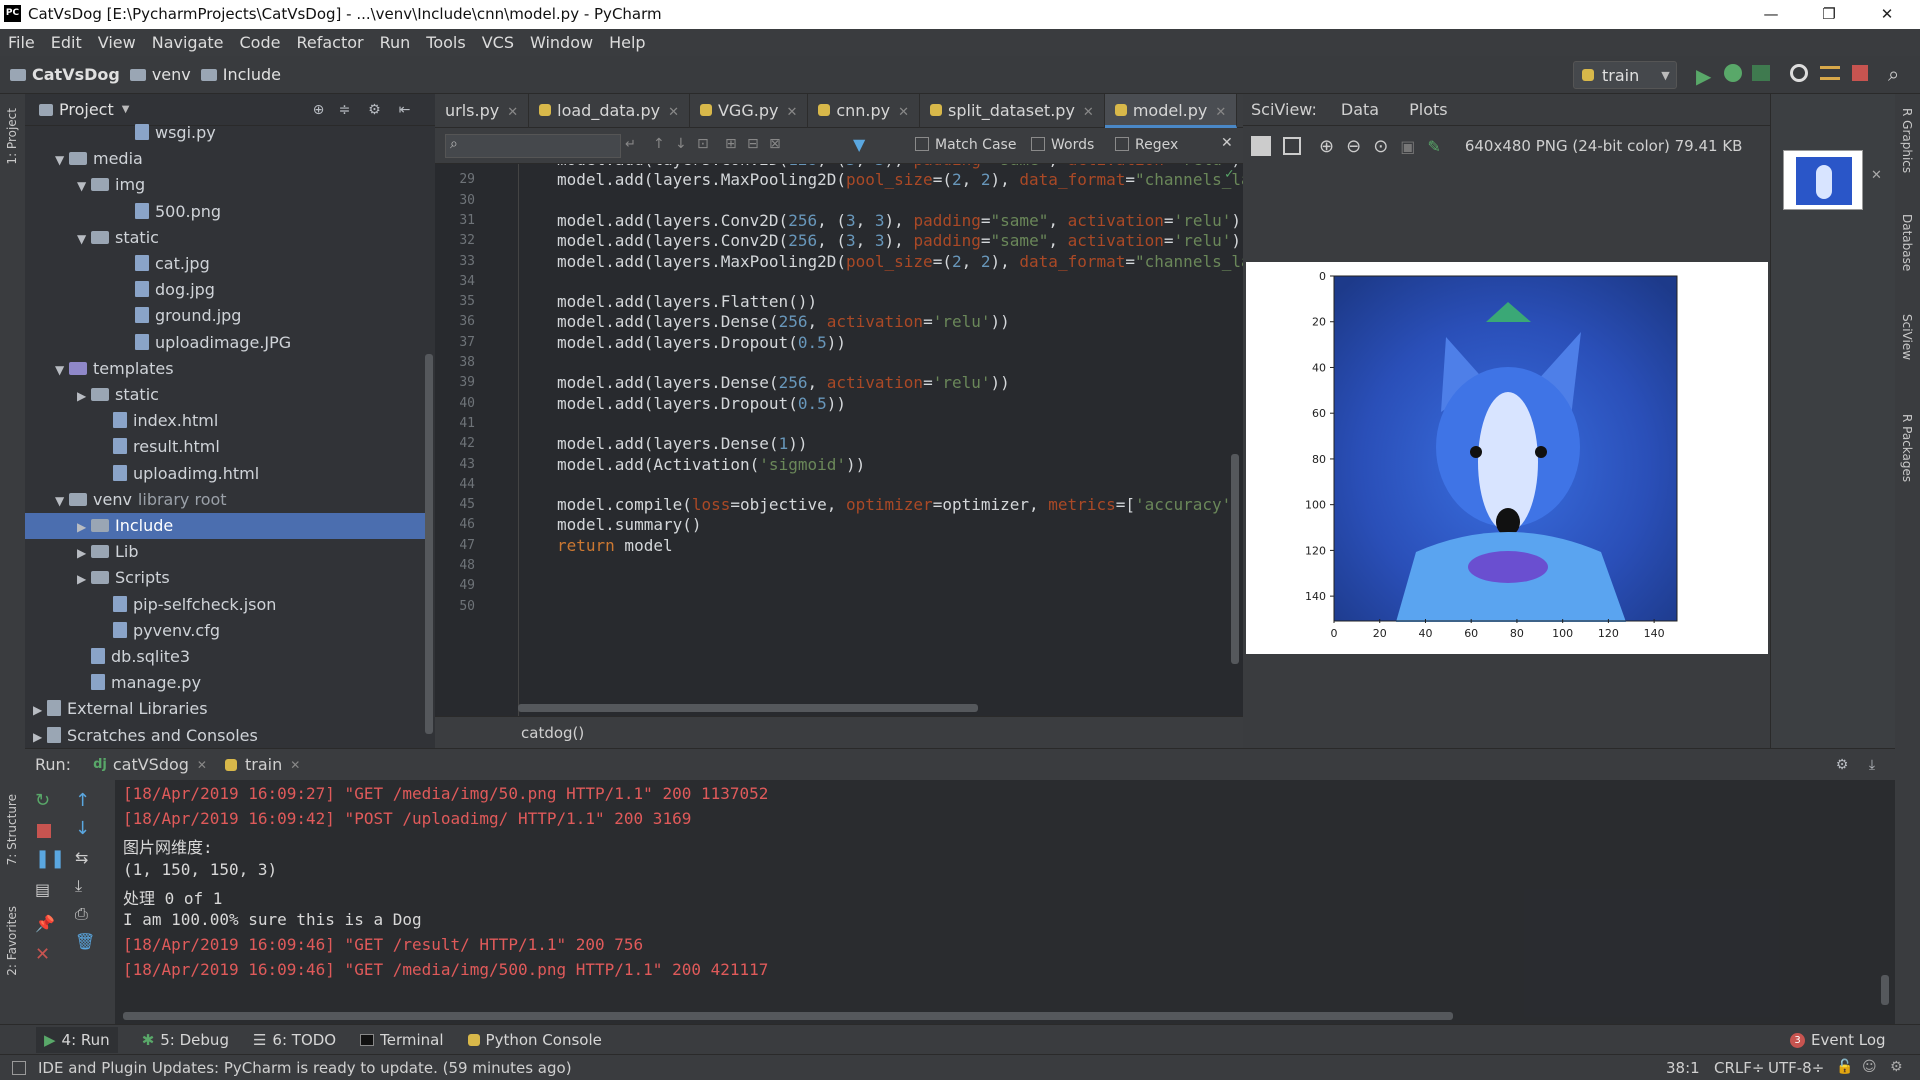 The height and width of the screenshot is (1080, 1920). What do you see at coordinates (1829, 14) in the screenshot?
I see `restore-icon: ❐` at bounding box center [1829, 14].